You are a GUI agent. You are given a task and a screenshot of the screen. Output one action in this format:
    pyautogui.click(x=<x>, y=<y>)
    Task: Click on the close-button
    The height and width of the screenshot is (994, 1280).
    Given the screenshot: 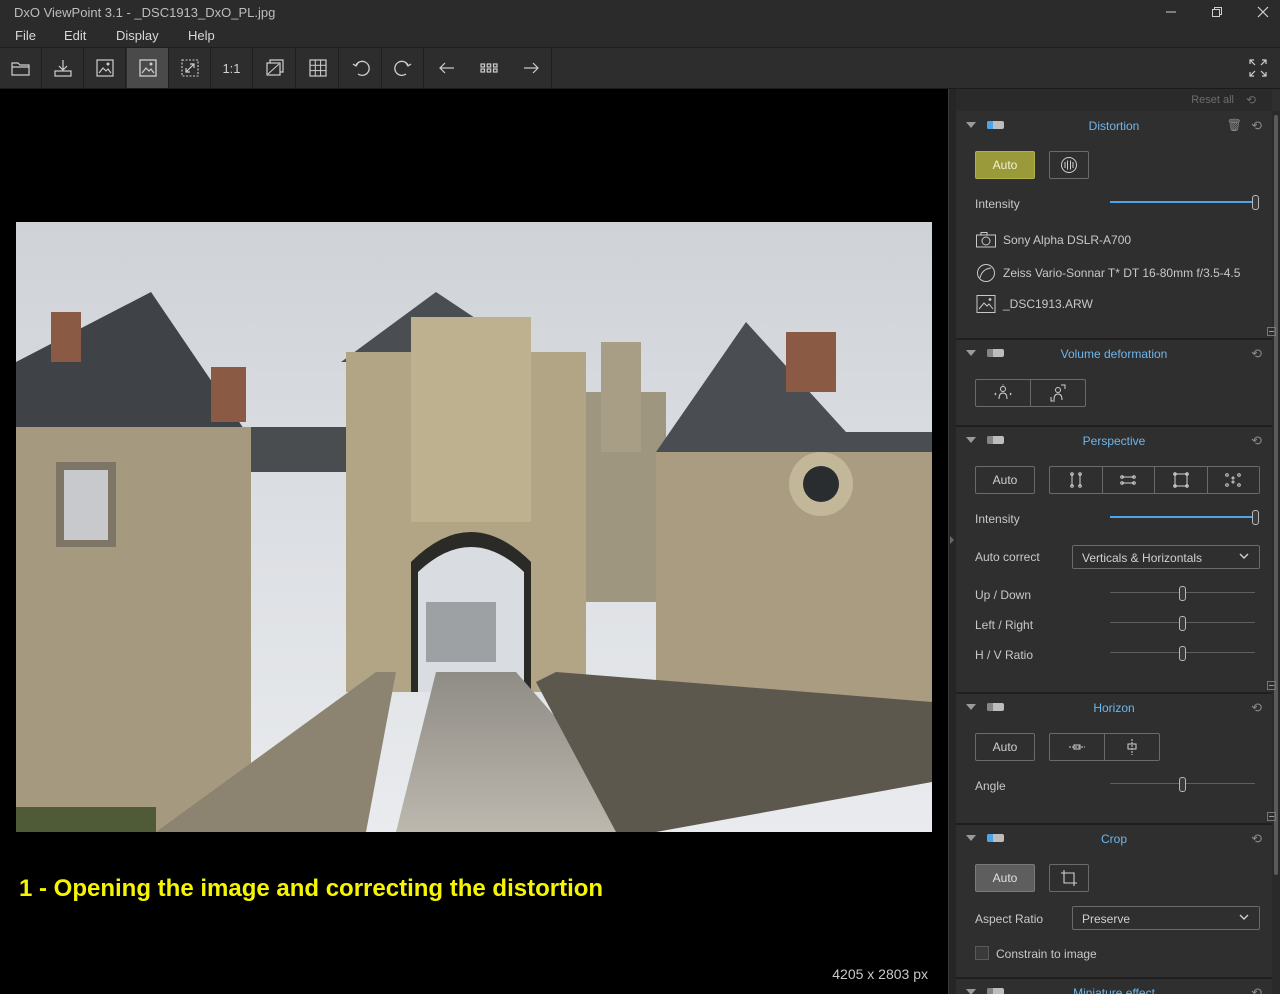 What is the action you would take?
    pyautogui.click(x=1260, y=12)
    